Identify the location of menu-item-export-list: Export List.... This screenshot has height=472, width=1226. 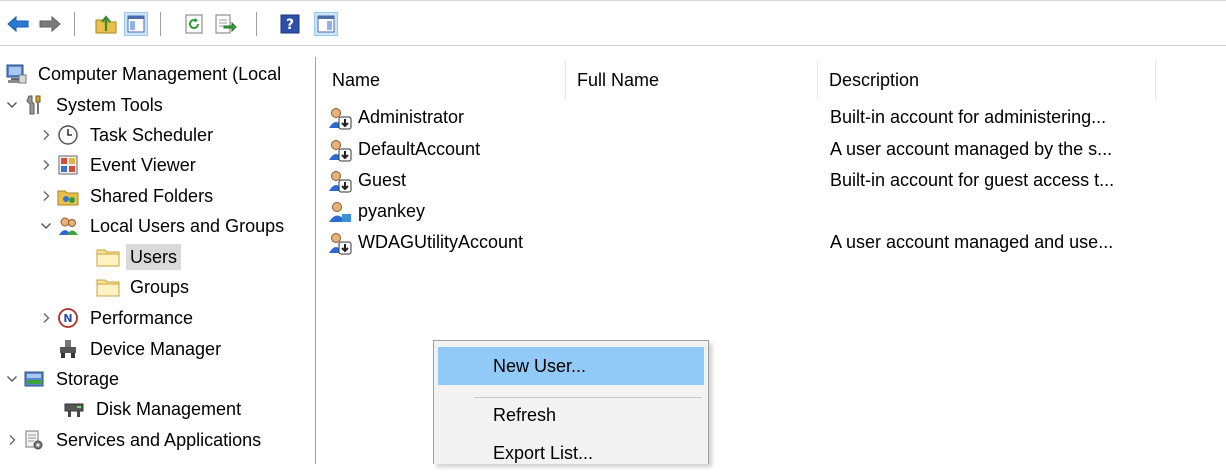
(571, 453).